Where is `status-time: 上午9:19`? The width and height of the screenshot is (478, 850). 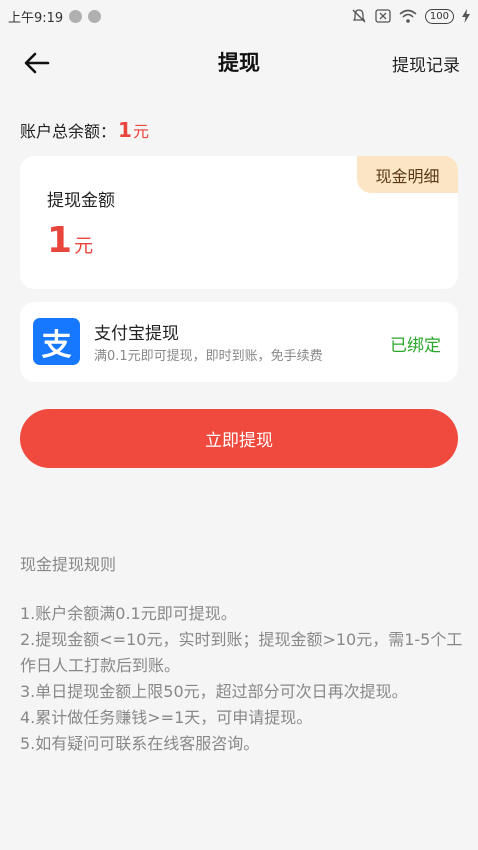
status-time: 上午9:19 is located at coordinates (36, 18).